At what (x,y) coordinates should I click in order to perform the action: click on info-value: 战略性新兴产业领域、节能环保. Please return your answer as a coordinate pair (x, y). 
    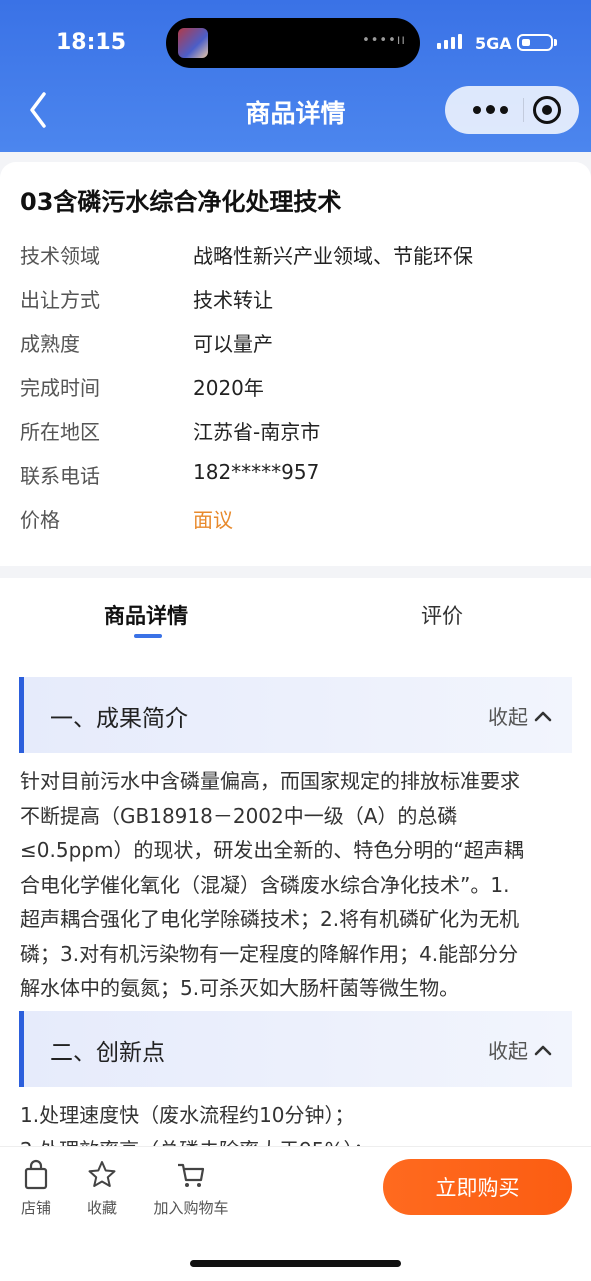
    Looking at the image, I should click on (333, 256).